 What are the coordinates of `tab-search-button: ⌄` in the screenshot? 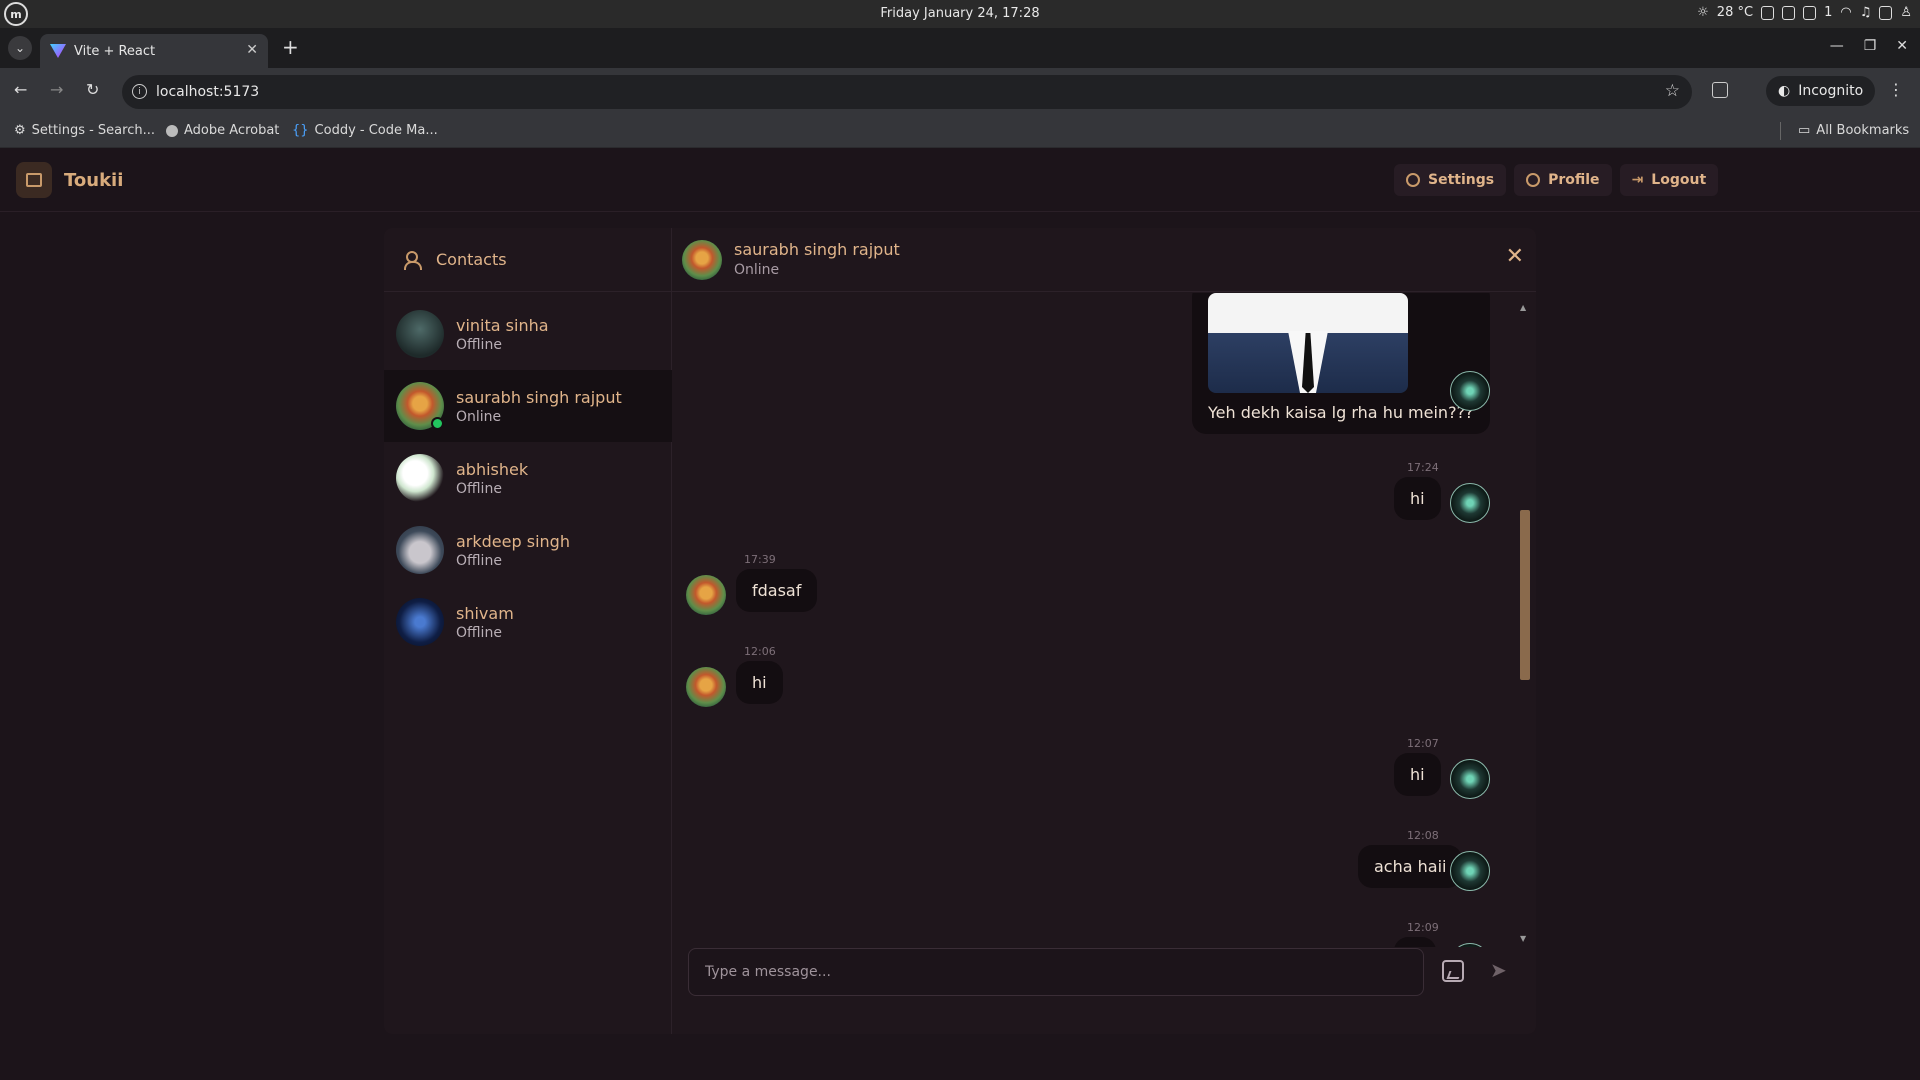 It's located at (20, 48).